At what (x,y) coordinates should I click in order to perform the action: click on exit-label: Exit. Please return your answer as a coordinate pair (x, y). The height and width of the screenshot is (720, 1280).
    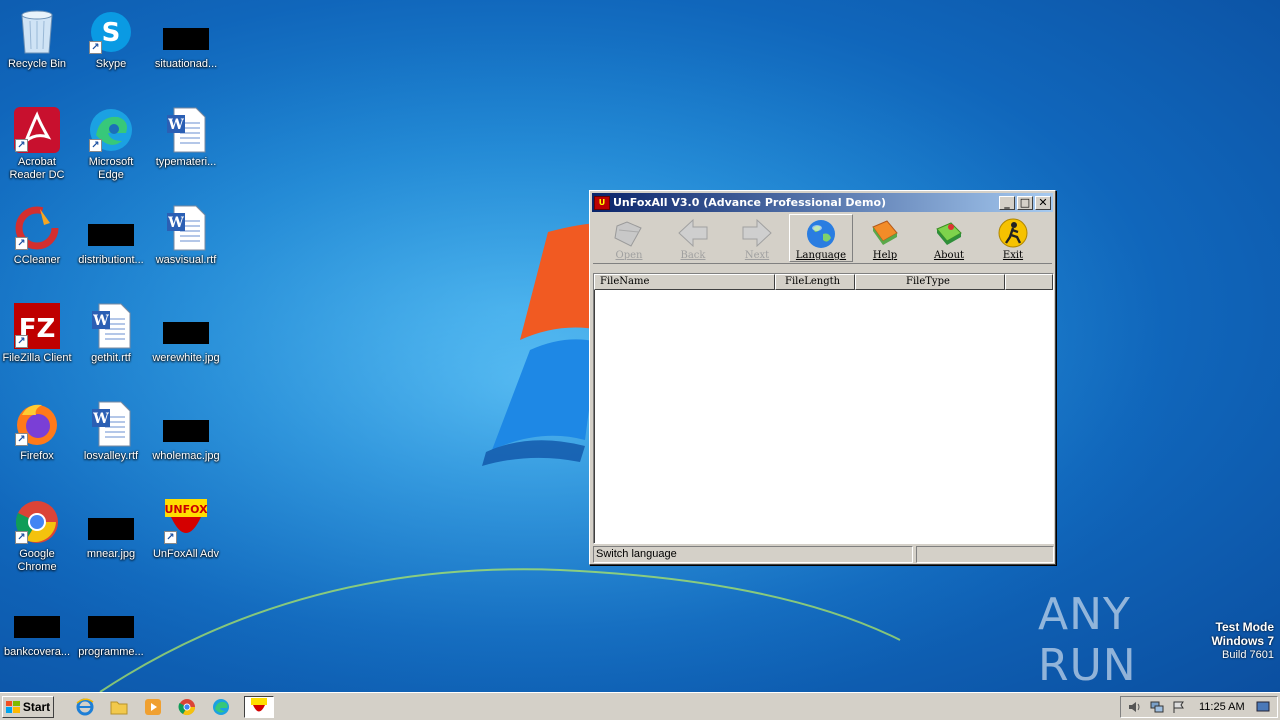
    Looking at the image, I should click on (1013, 255).